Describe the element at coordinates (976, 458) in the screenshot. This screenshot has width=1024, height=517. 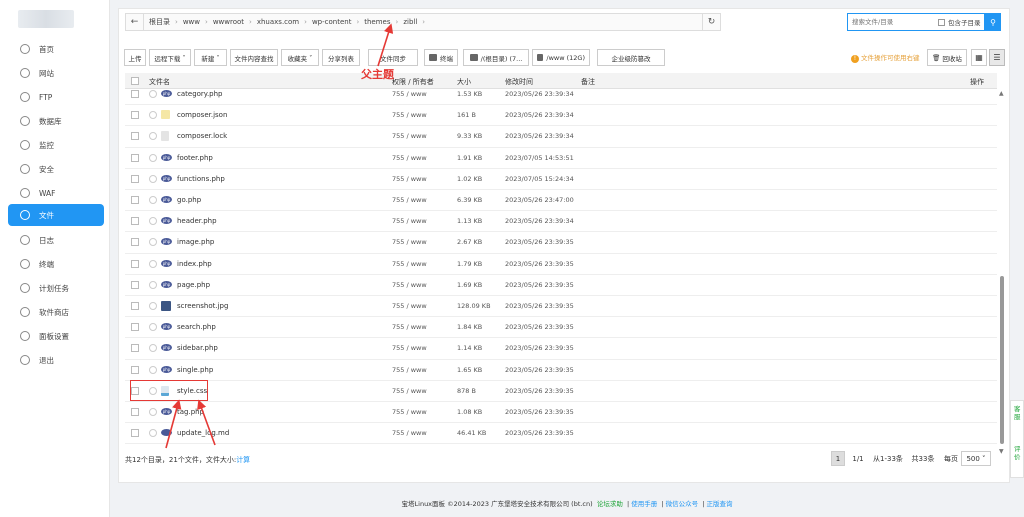
I see `per-page-select: 500 ˅` at that location.